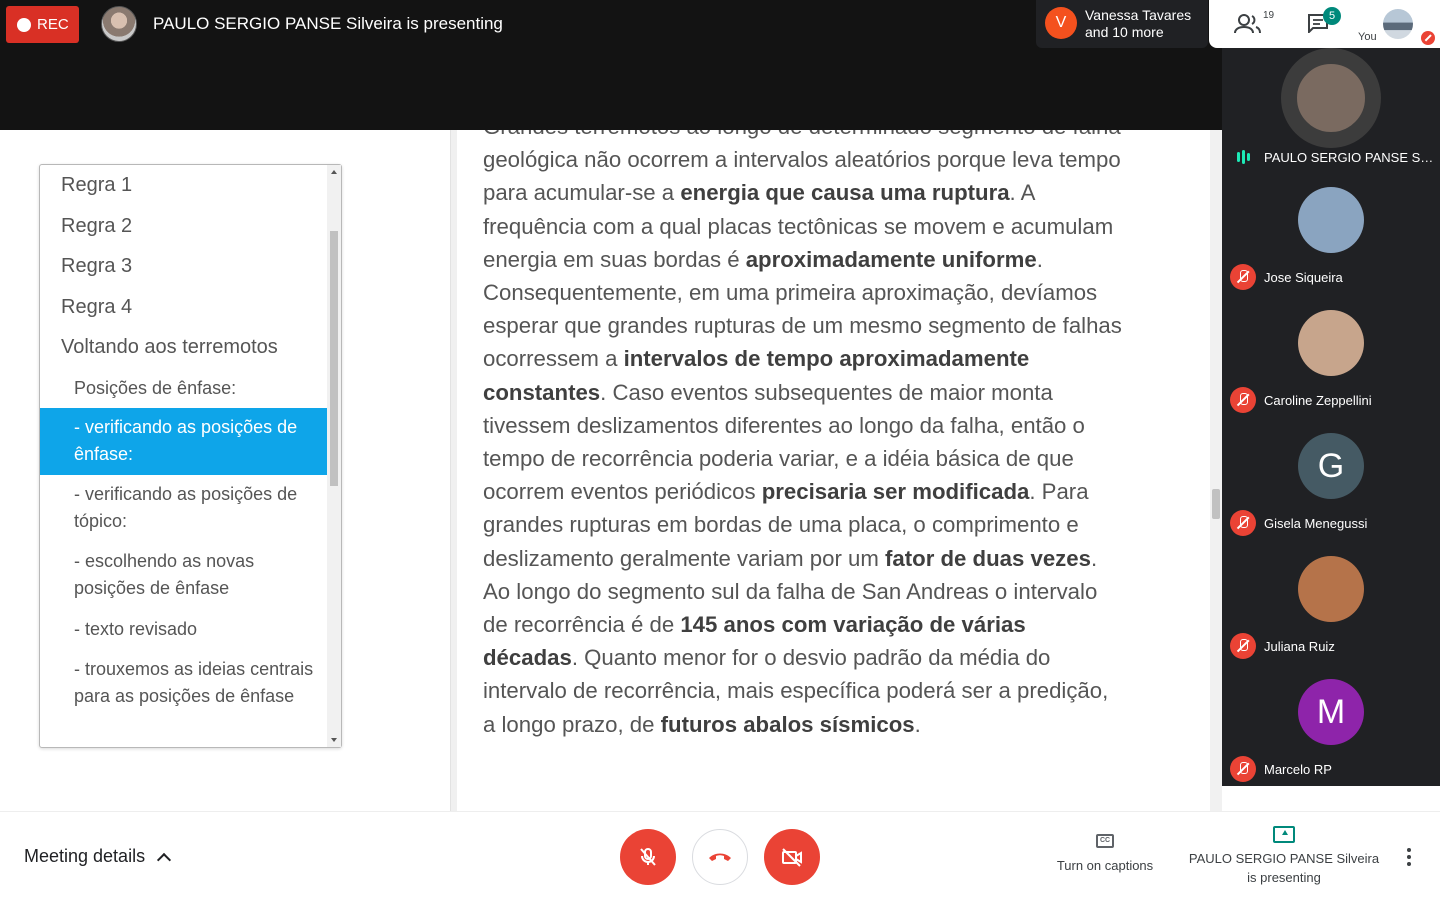 The width and height of the screenshot is (1440, 900). Describe the element at coordinates (891, 259) in the screenshot. I see `emphasis-text: aproximadamente uniforme` at that location.